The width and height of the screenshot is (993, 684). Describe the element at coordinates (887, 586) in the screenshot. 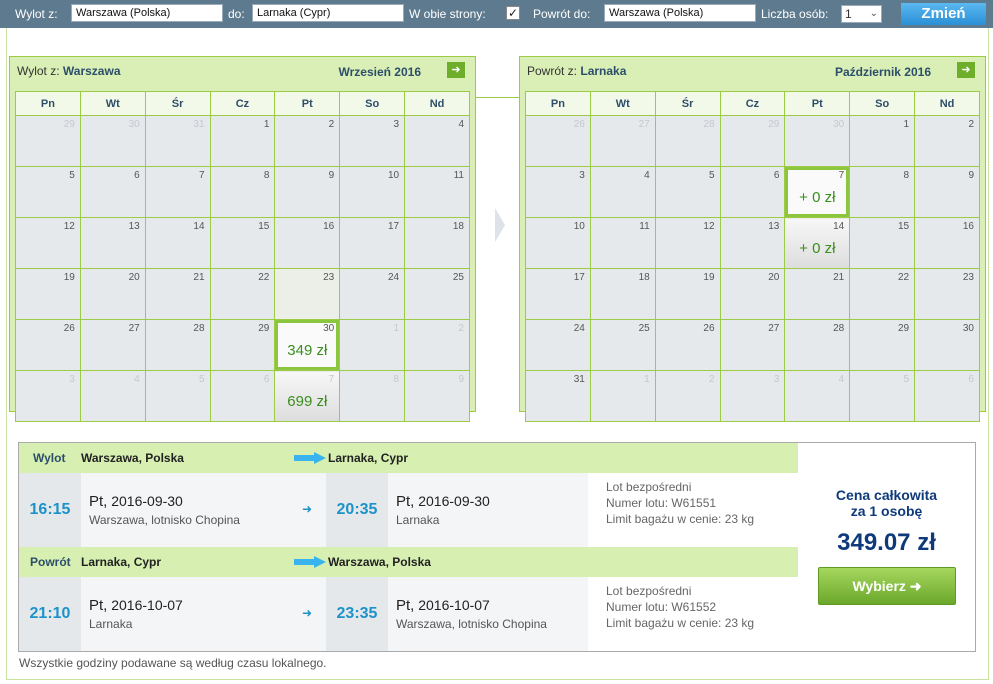

I see `select-button: Wybierz ➜` at that location.